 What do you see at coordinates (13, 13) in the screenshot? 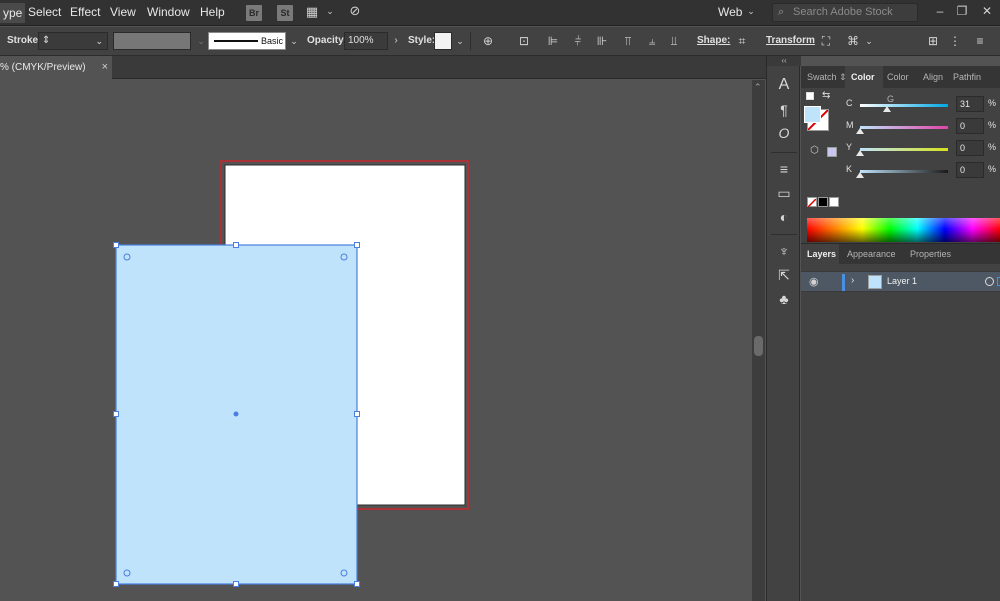
I see `menu-type: ype` at bounding box center [13, 13].